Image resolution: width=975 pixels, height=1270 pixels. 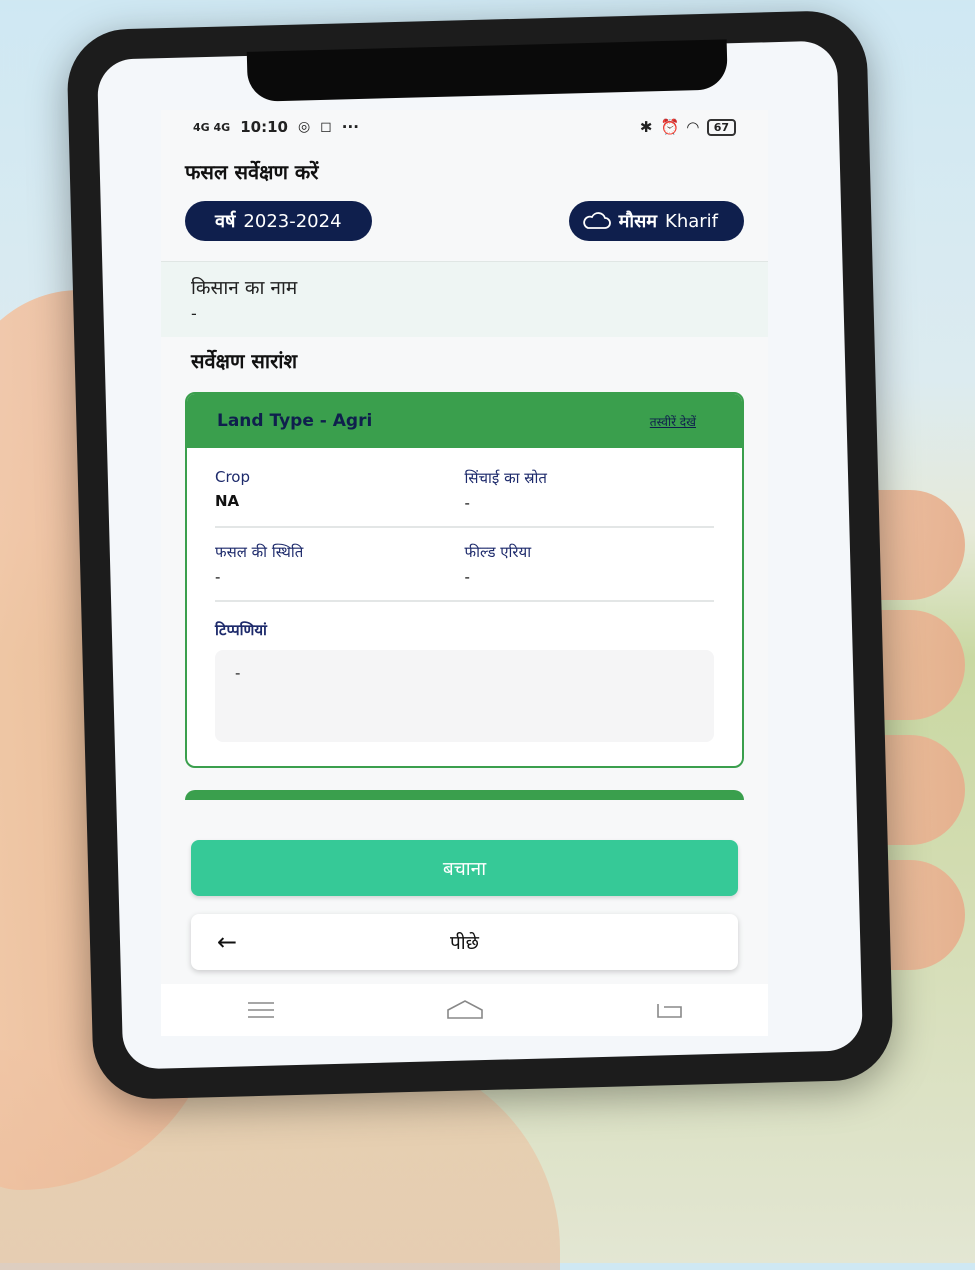 What do you see at coordinates (464, 127) in the screenshot?
I see `status-bar: 4G 4G 10:10 ◎ ◻ ··· ✱ ⏰ ◠ 67` at bounding box center [464, 127].